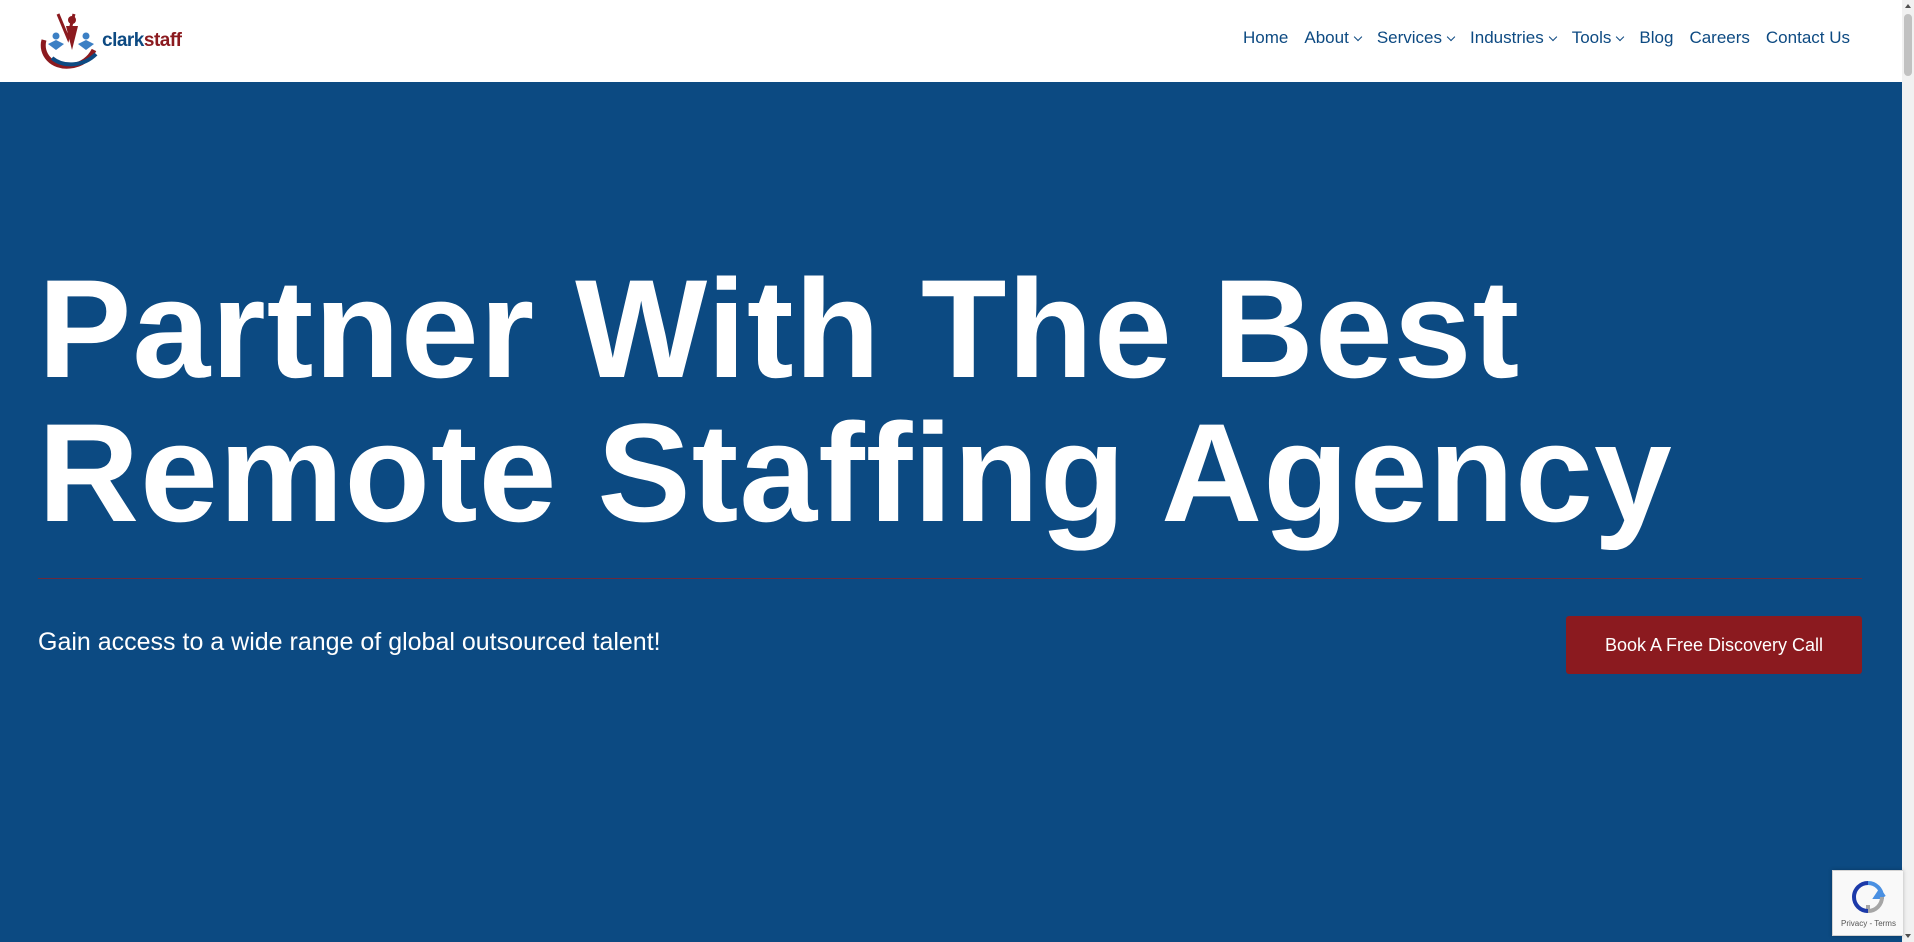 Image resolution: width=1914 pixels, height=942 pixels. I want to click on nav-item-careers: Careers, so click(1719, 38).